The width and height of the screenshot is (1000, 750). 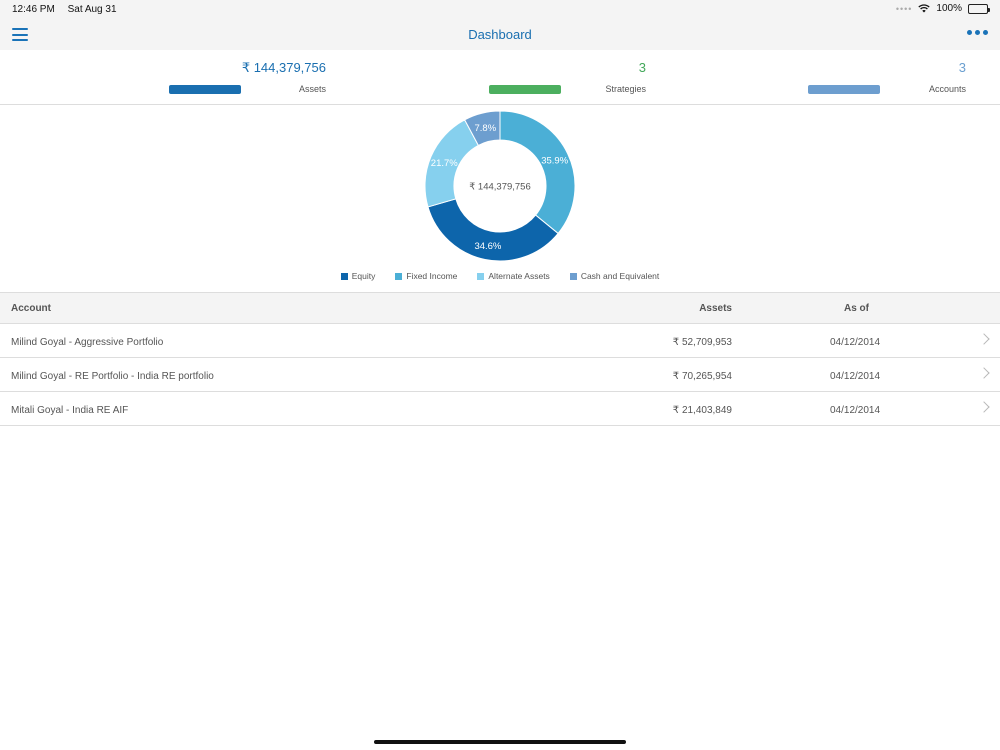 I want to click on wifi-icon, so click(x=924, y=8).